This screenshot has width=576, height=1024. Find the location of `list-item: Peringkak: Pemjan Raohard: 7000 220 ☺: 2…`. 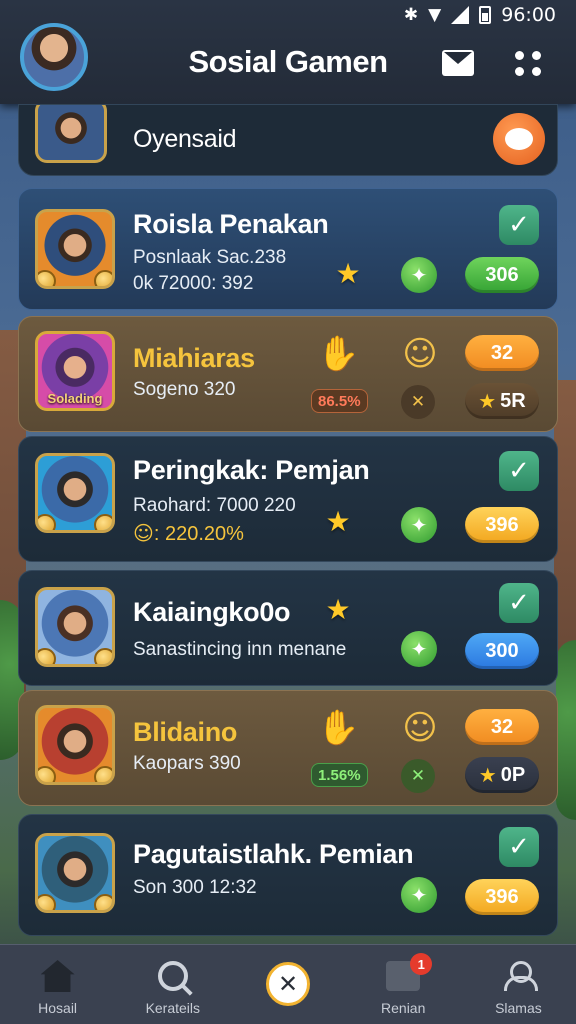

list-item: Peringkak: Pemjan Raohard: 7000 220 ☺: 2… is located at coordinates (288, 499).